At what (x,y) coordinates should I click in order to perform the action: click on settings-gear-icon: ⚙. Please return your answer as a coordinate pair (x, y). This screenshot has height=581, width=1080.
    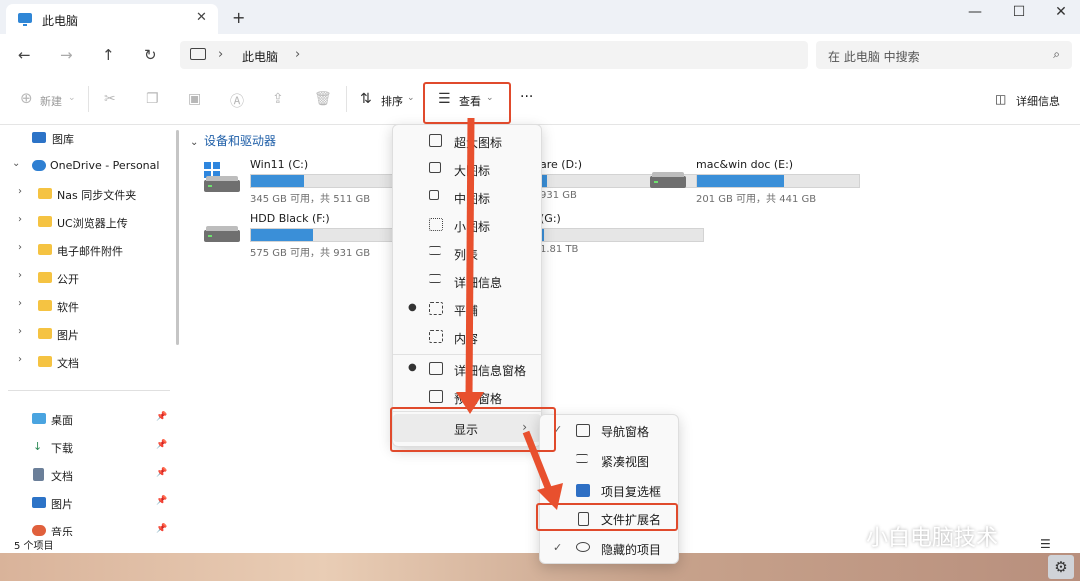
    Looking at the image, I should click on (1061, 567).